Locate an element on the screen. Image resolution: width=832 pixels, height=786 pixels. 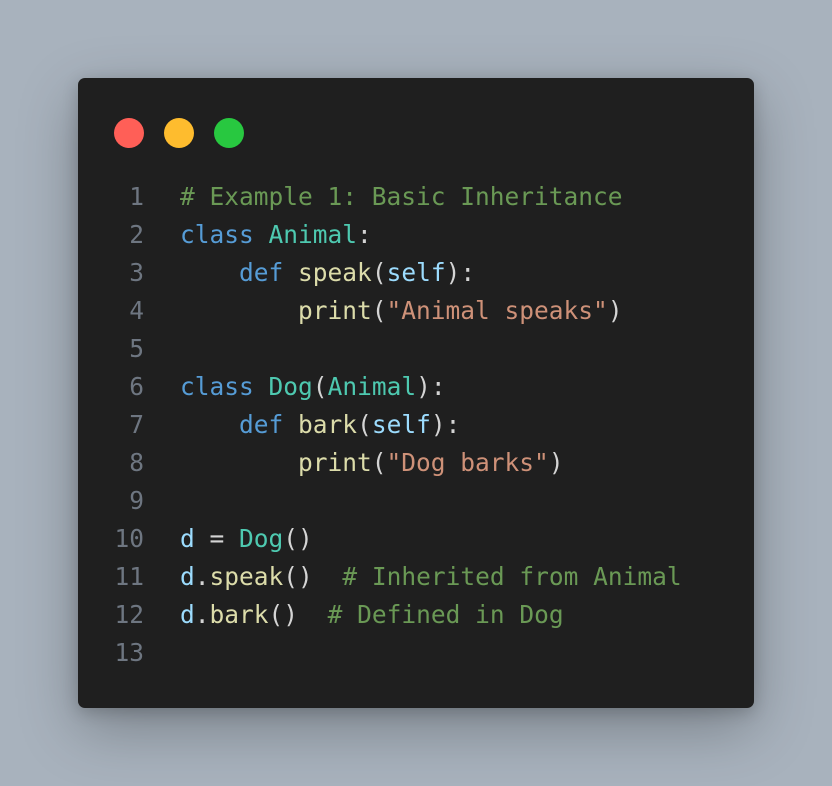
code-token: "Dog barks" is located at coordinates (467, 462).